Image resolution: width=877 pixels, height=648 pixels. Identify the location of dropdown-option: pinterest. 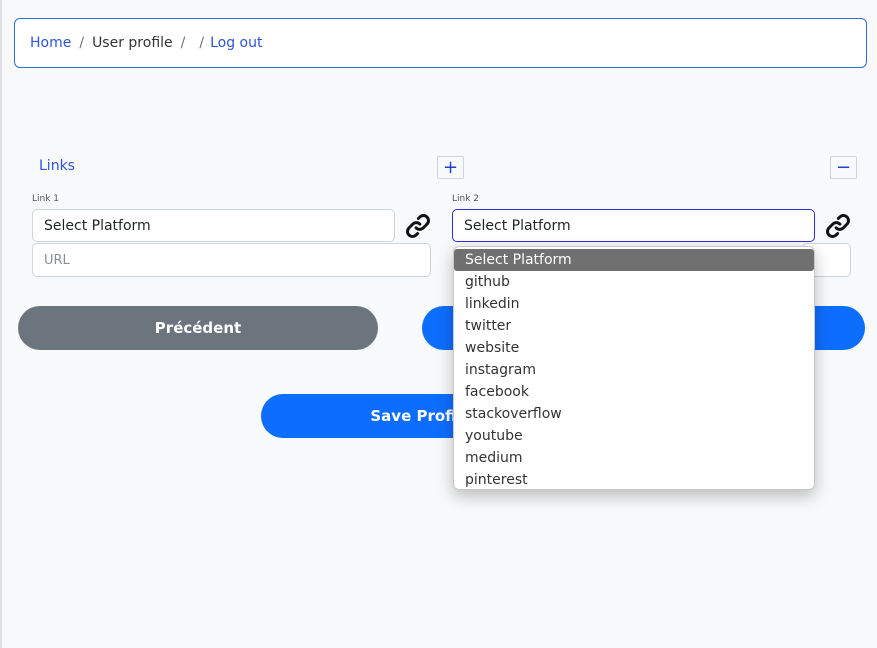
(634, 479).